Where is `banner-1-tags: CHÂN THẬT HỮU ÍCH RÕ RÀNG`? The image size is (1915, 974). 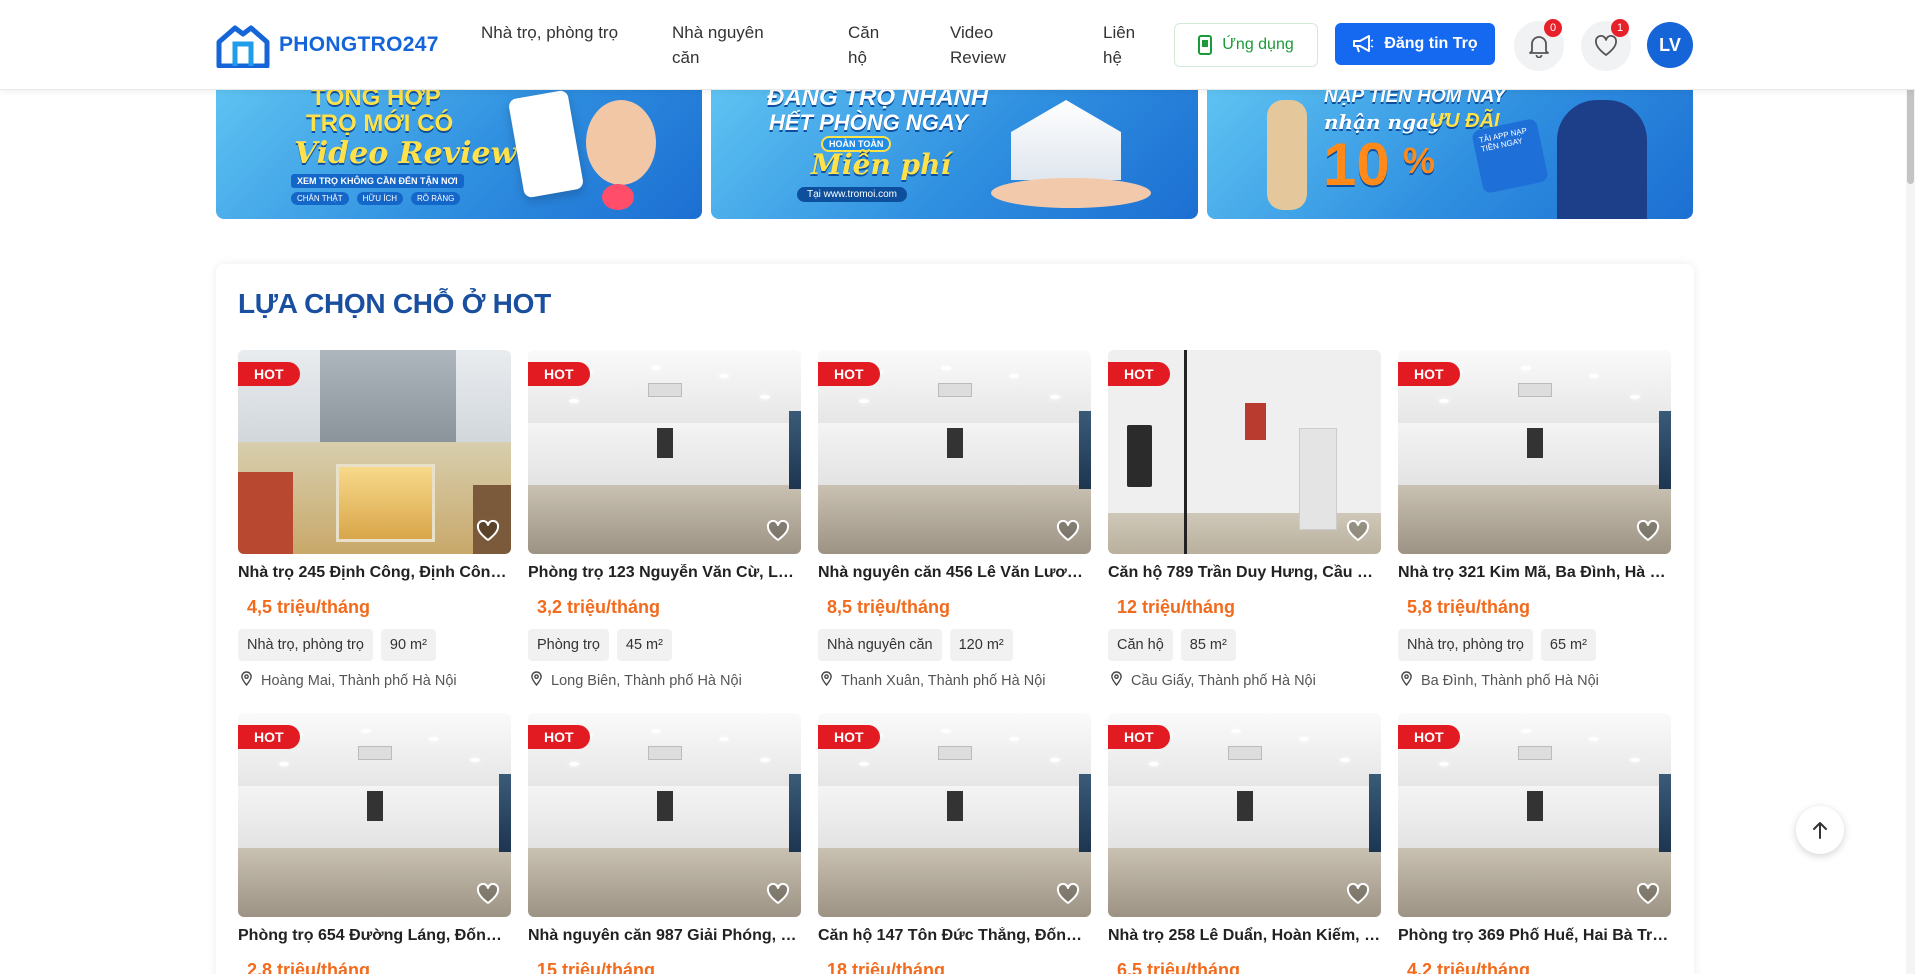 banner-1-tags: CHÂN THẬT HỮU ÍCH RÕ RÀNG is located at coordinates (376, 198).